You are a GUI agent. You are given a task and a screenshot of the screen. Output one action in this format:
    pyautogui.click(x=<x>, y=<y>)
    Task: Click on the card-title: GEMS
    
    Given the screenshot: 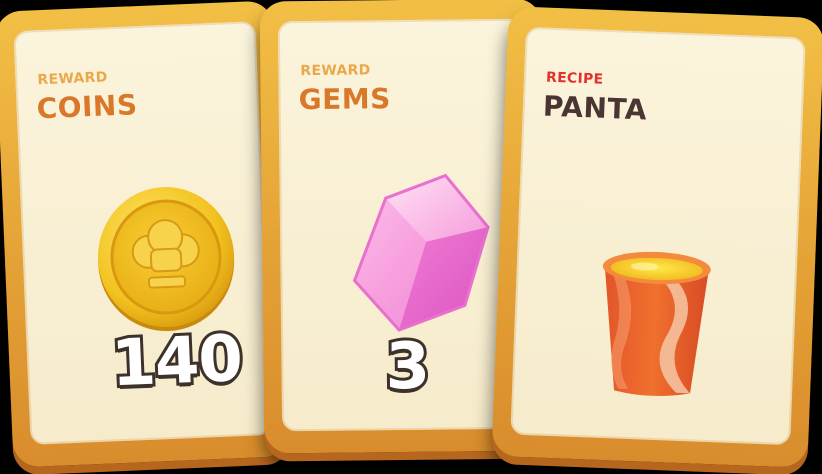 What is the action you would take?
    pyautogui.click(x=344, y=99)
    